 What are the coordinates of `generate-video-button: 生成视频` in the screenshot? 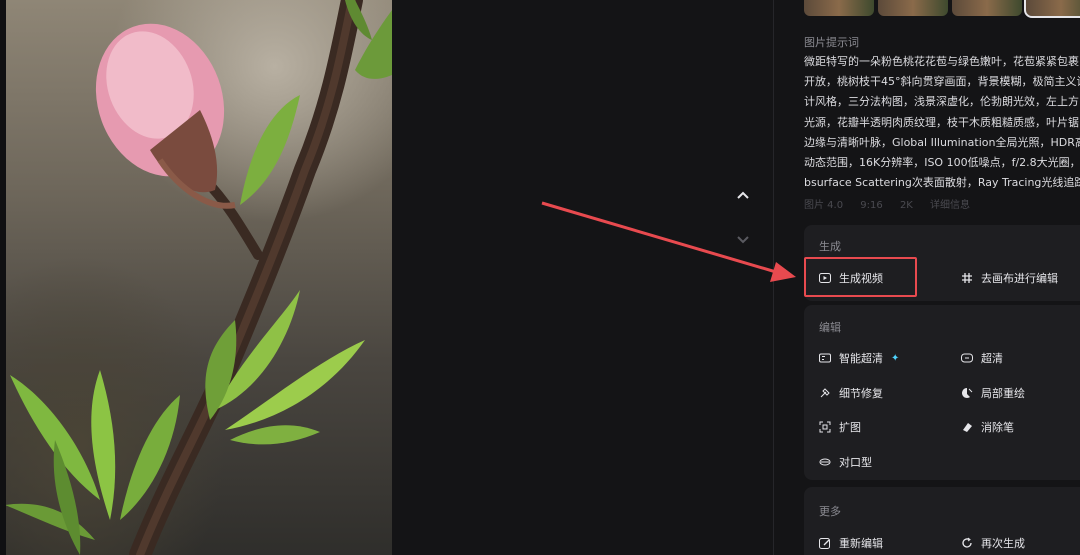 It's located at (851, 278).